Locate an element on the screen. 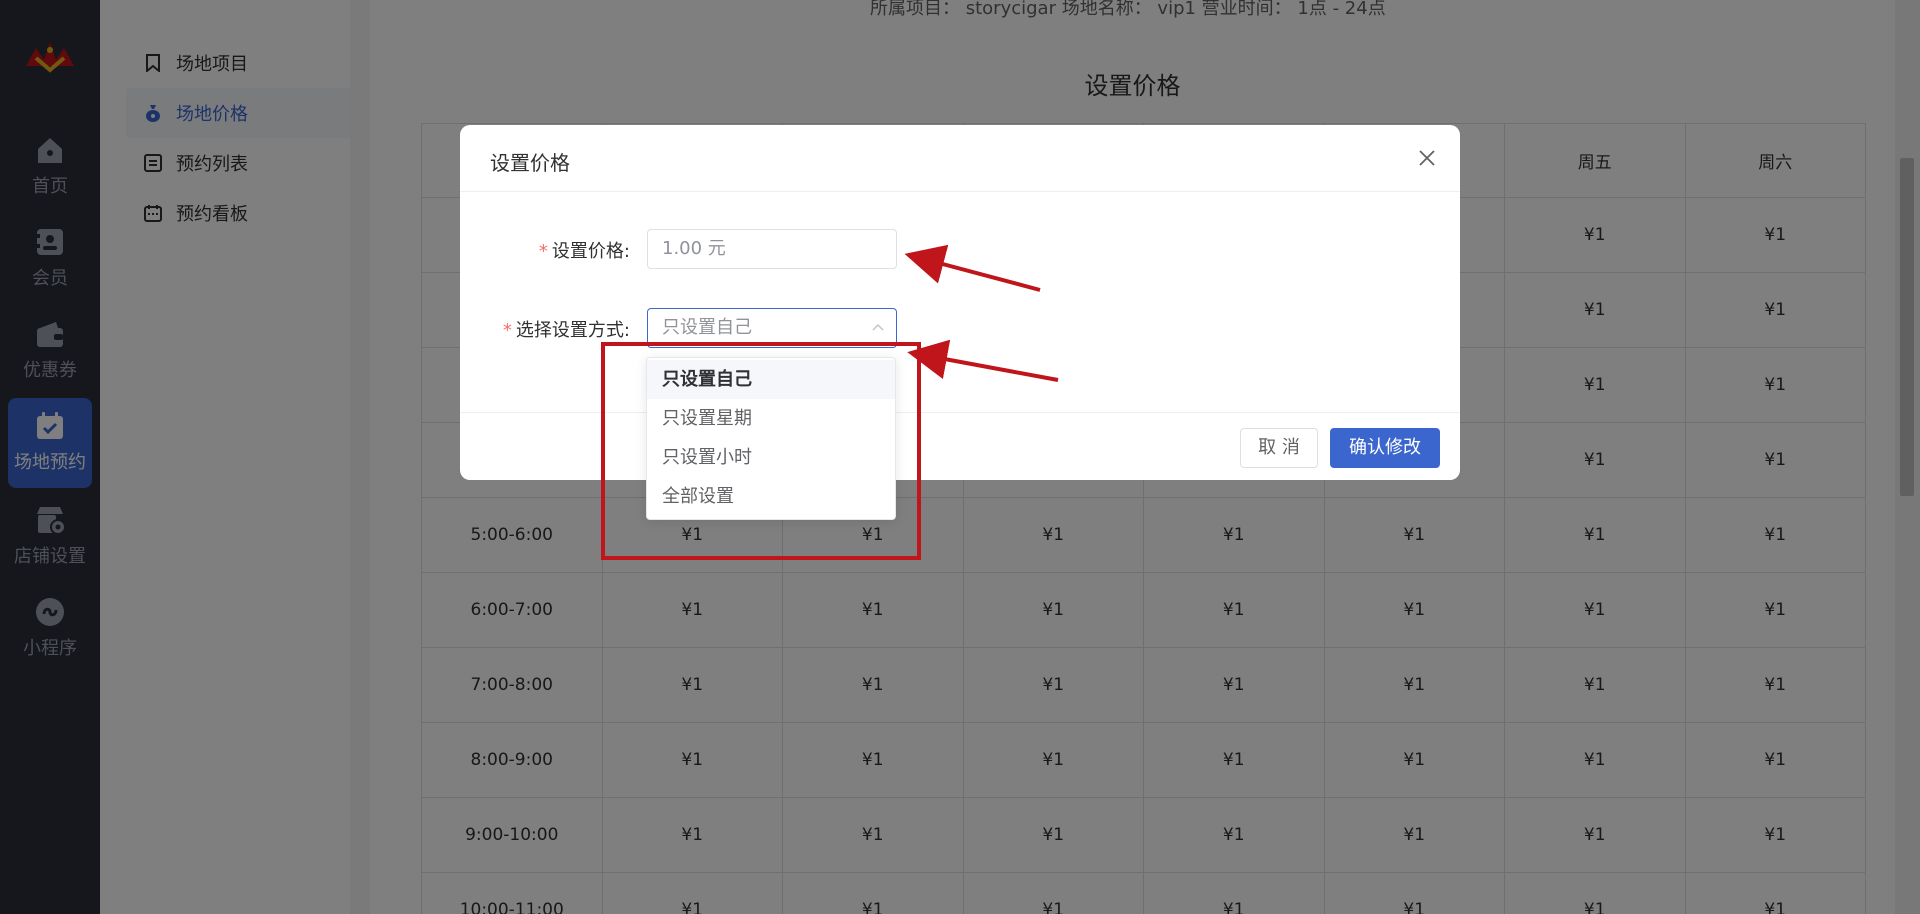  mode-form-row: * 选择设置方式: 只设置自己 is located at coordinates (960, 328).